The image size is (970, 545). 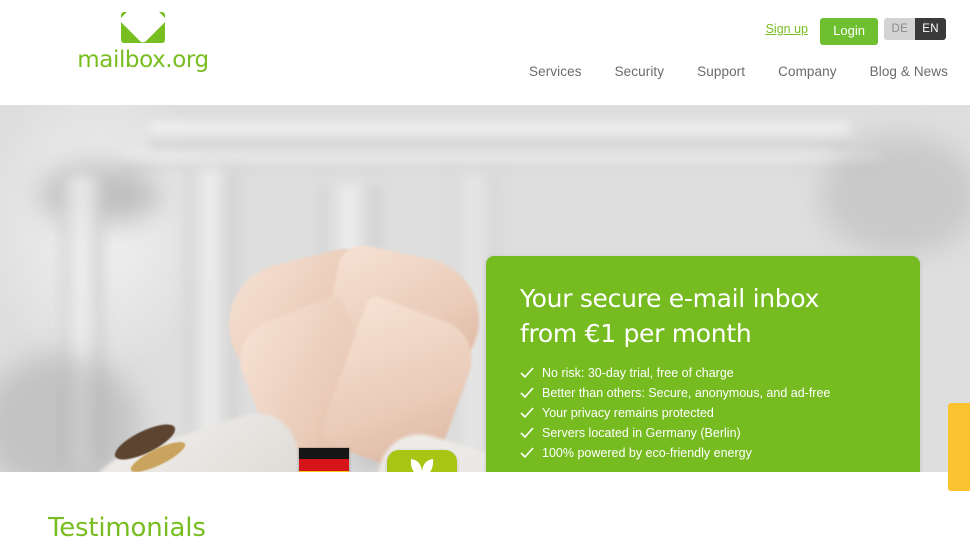 I want to click on nav-item-services: Services, so click(x=555, y=71).